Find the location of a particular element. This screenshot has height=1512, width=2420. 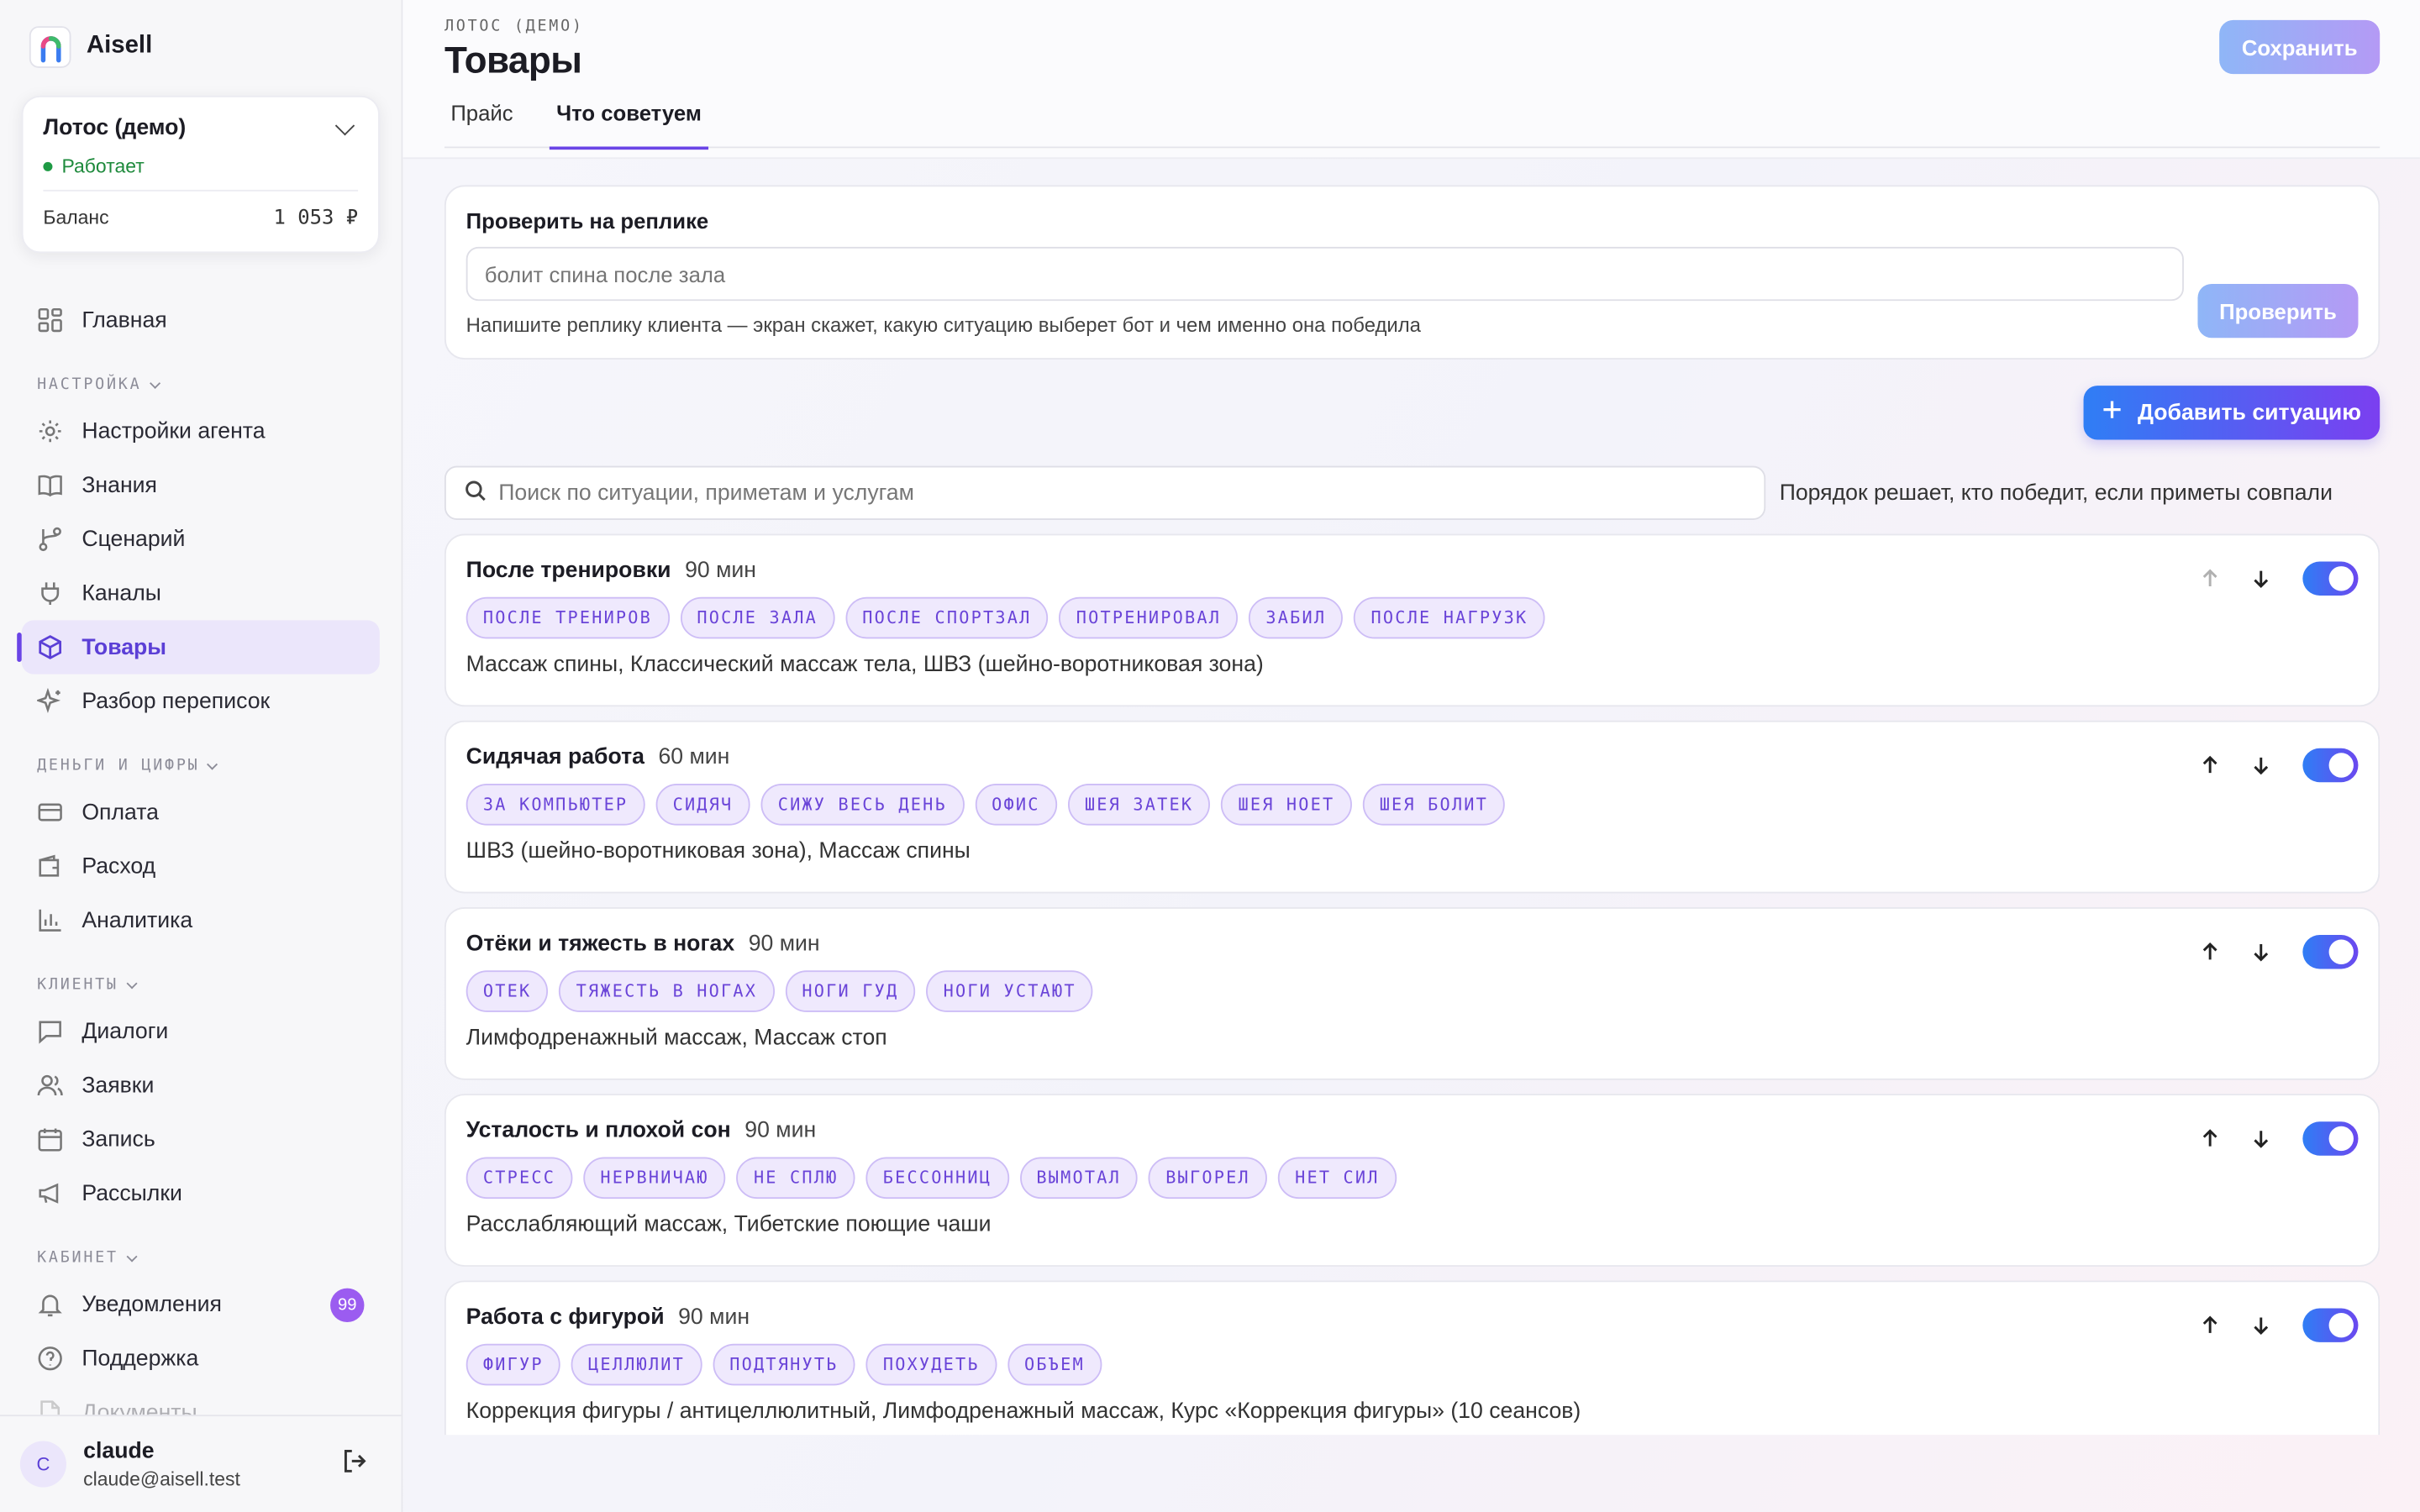

keyword-tag: ПОХУДЕТЬ is located at coordinates (931, 1364).